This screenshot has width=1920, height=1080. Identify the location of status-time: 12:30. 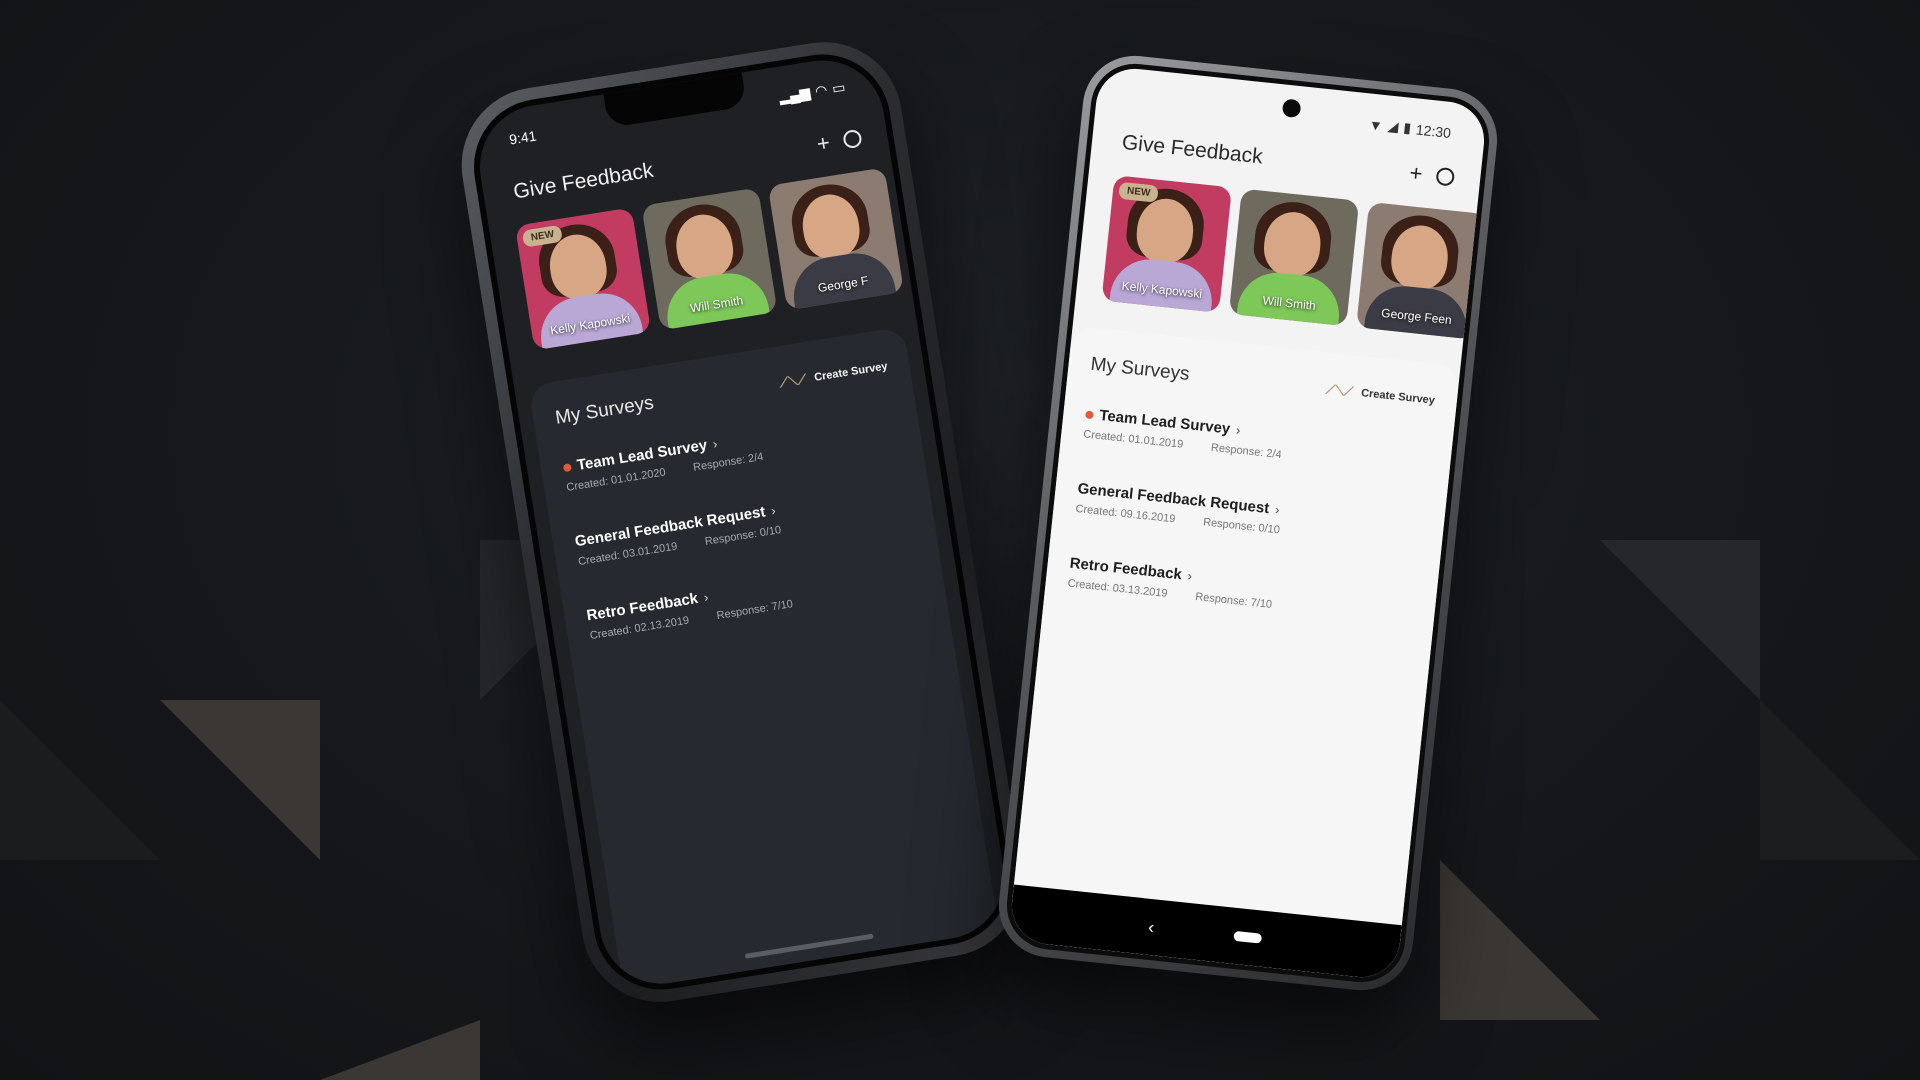
(1433, 130).